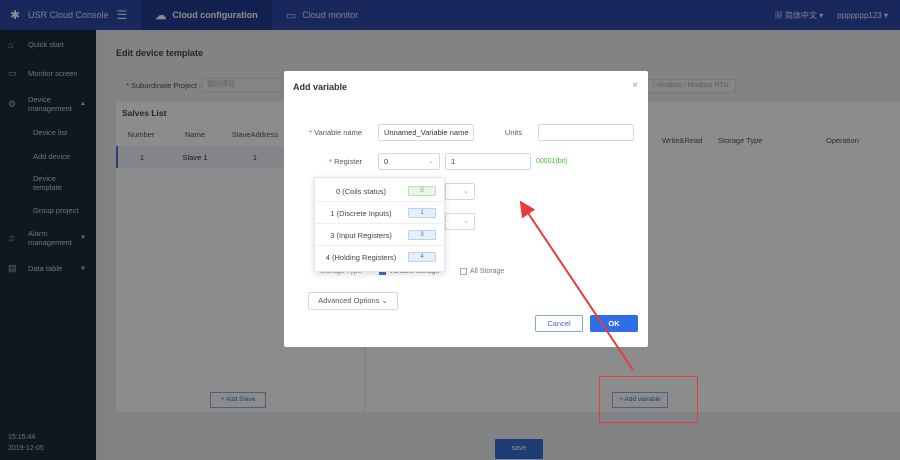 The height and width of the screenshot is (460, 900). Describe the element at coordinates (552, 161) in the screenshot. I see `register-hint: 00001(bit)` at that location.